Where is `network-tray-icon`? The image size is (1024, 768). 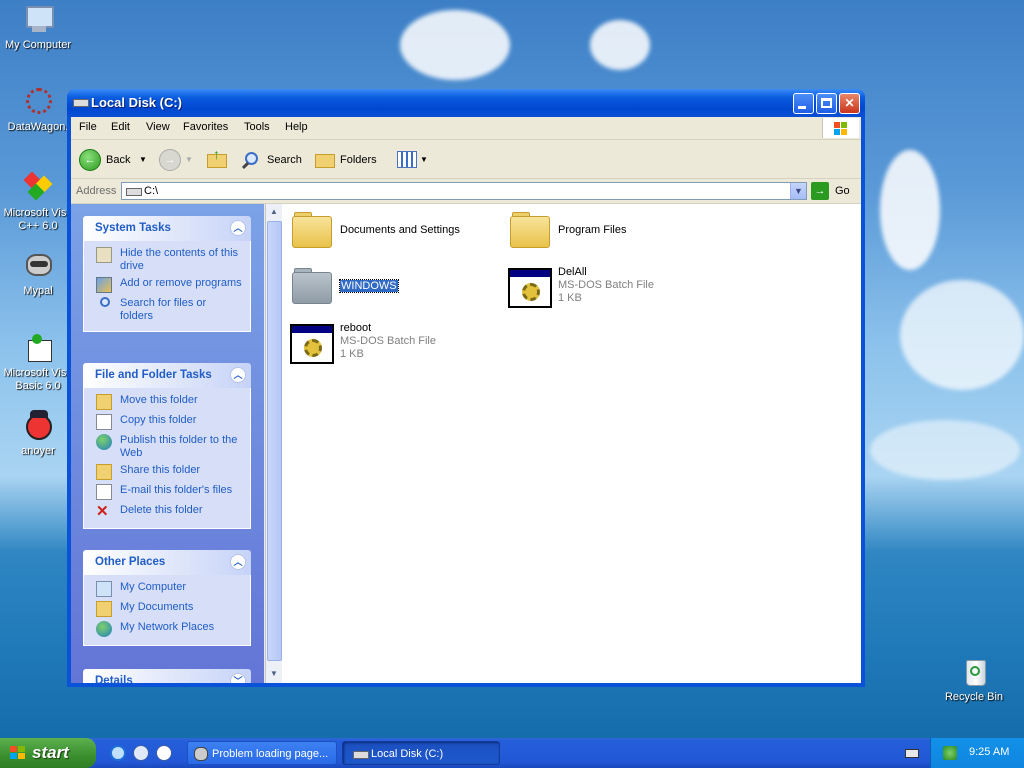
network-tray-icon is located at coordinates (950, 753).